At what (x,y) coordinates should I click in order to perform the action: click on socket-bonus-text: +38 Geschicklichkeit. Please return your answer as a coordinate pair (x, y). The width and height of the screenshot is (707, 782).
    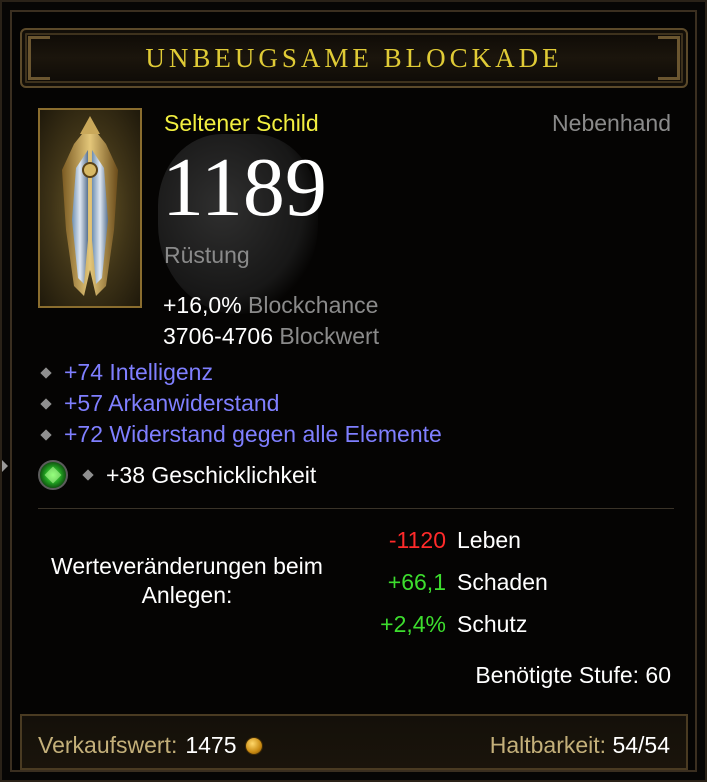
    Looking at the image, I should click on (211, 474).